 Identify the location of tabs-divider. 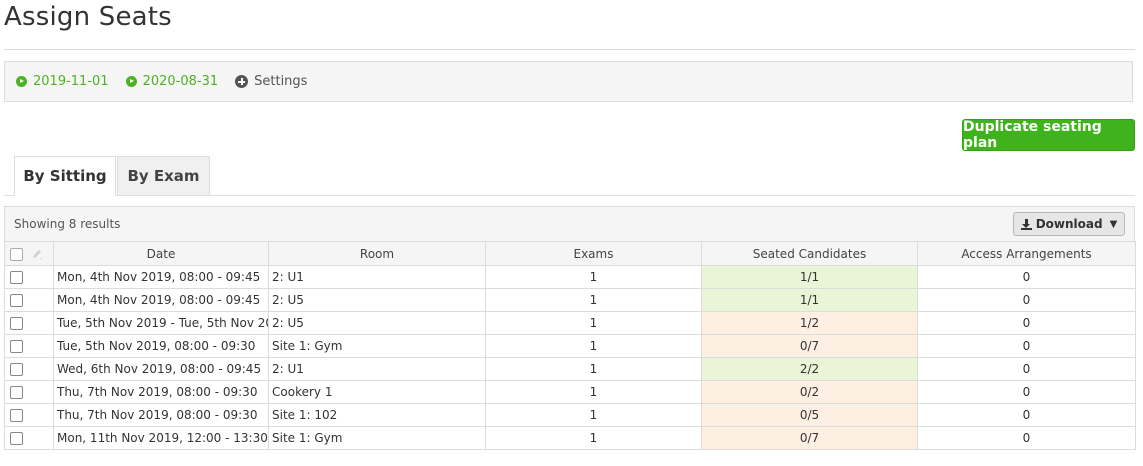
(569, 195).